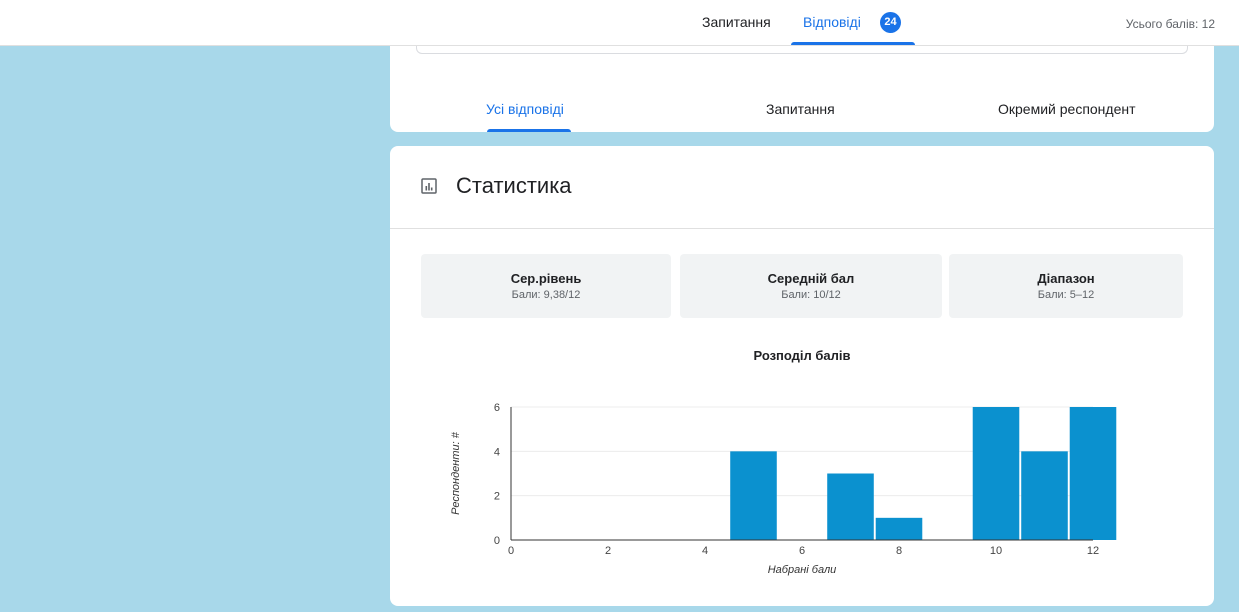 The image size is (1239, 612). Describe the element at coordinates (529, 130) in the screenshot. I see `active-subtab-indicator` at that location.